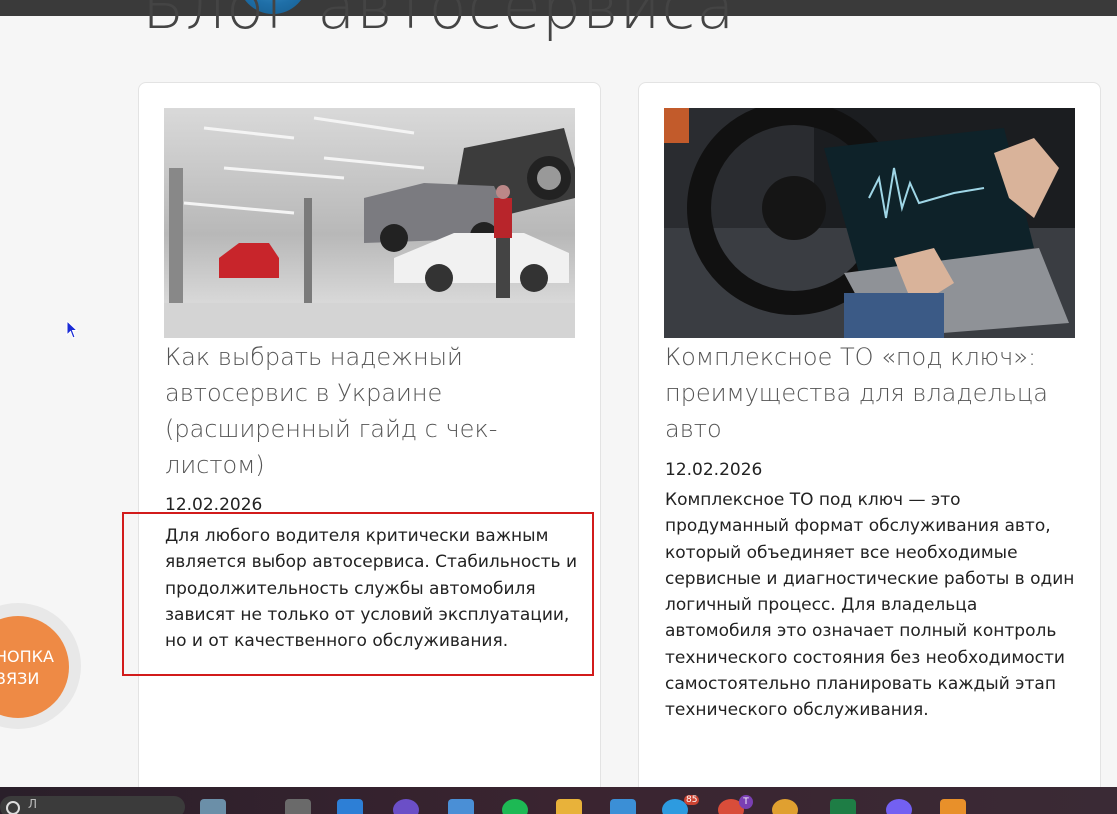 Image resolution: width=1117 pixels, height=814 pixels. Describe the element at coordinates (369, 223) in the screenshot. I see `post-image-garage` at that location.